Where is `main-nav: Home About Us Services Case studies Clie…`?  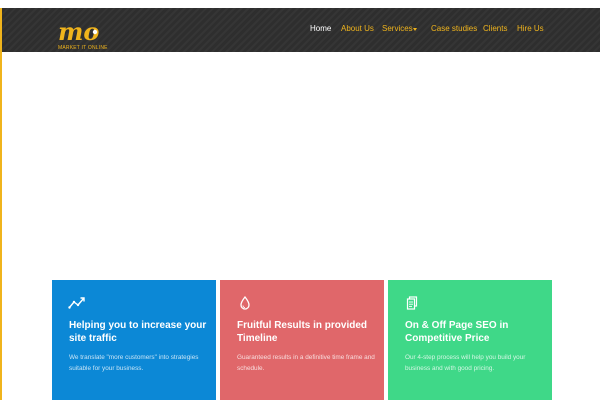
main-nav: Home About Us Services Case studies Clie… is located at coordinates (300, 30).